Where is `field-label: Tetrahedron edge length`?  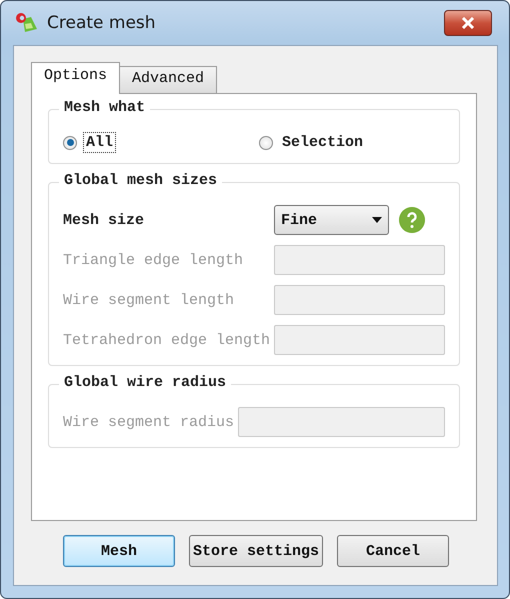 field-label: Tetrahedron edge length is located at coordinates (166, 340).